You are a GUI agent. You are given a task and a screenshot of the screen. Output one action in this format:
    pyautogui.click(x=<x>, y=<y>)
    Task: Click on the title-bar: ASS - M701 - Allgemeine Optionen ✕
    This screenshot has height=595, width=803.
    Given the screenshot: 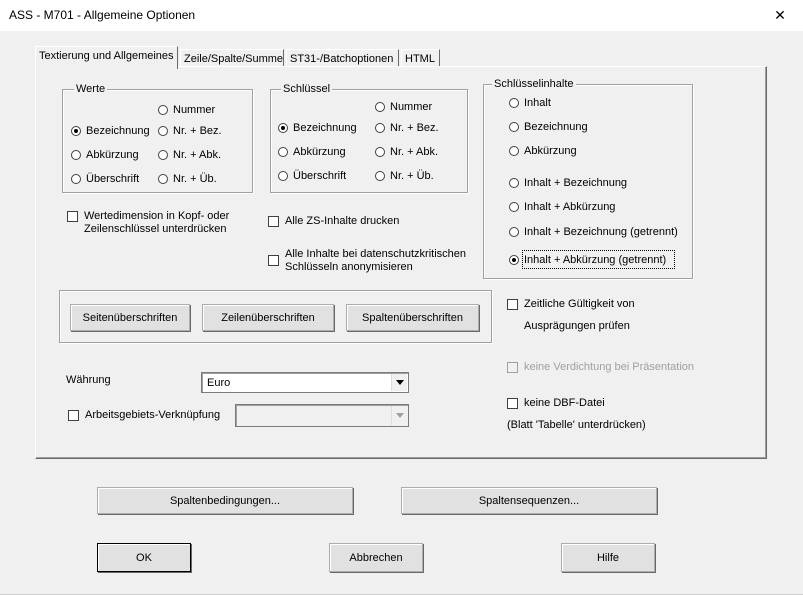 What is the action you would take?
    pyautogui.click(x=401, y=15)
    